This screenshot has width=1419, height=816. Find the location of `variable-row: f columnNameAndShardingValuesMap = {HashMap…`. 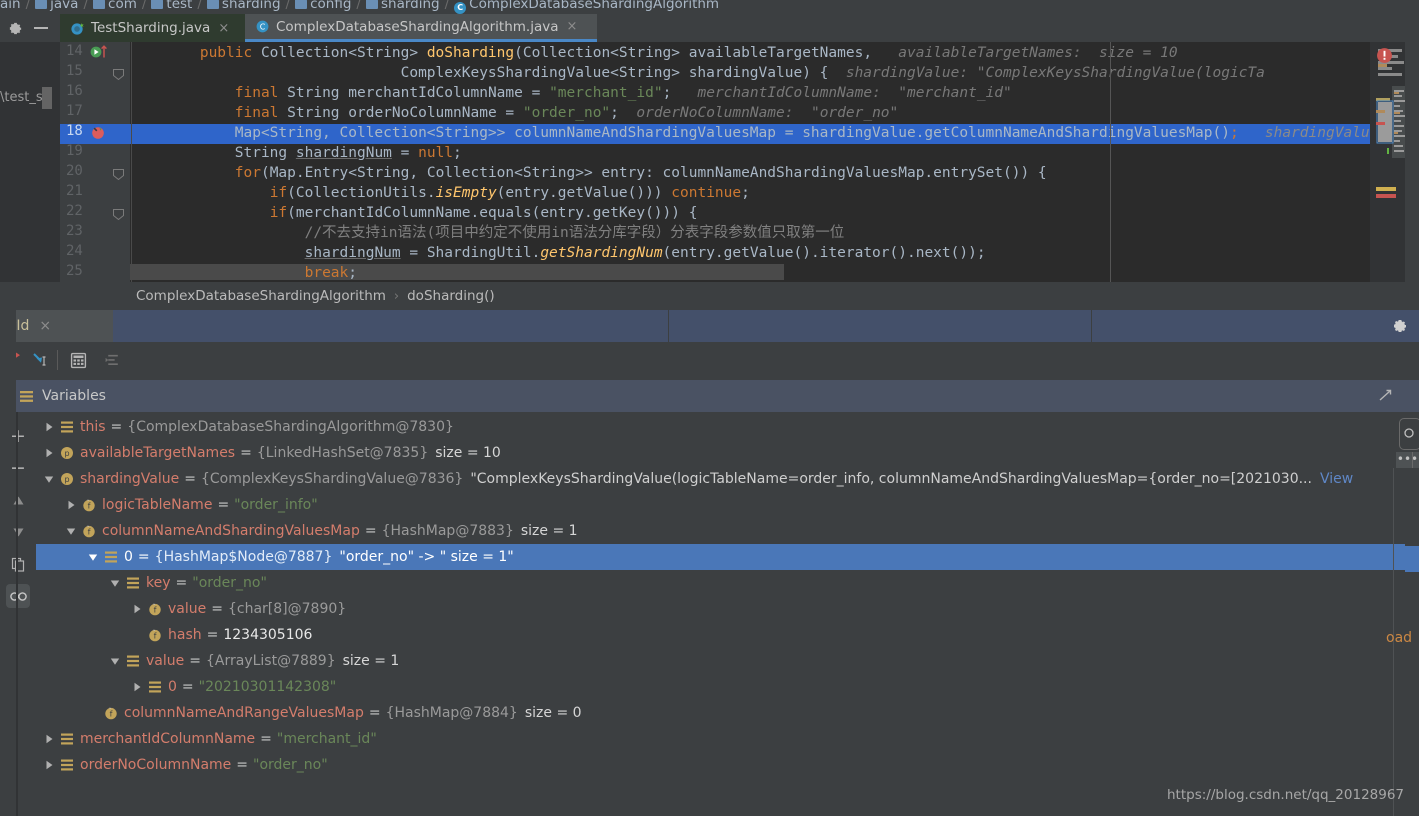

variable-row: f columnNameAndShardingValuesMap = {HashMap… is located at coordinates (727, 531).